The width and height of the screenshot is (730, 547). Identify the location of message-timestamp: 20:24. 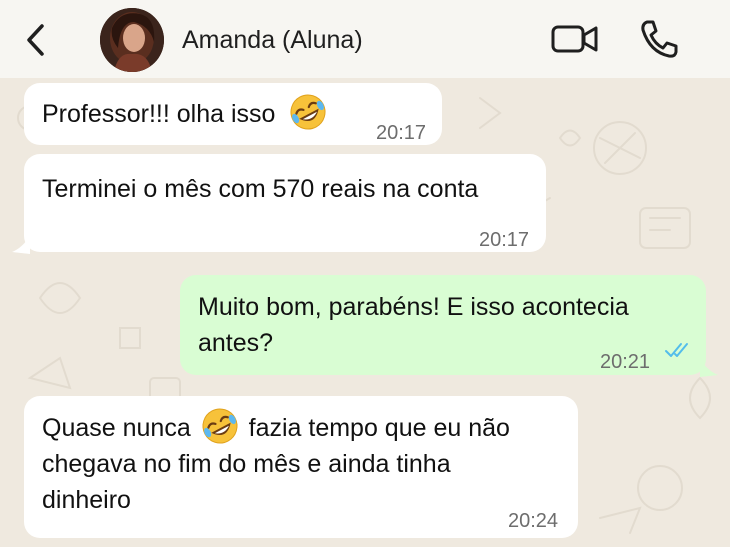
(533, 521).